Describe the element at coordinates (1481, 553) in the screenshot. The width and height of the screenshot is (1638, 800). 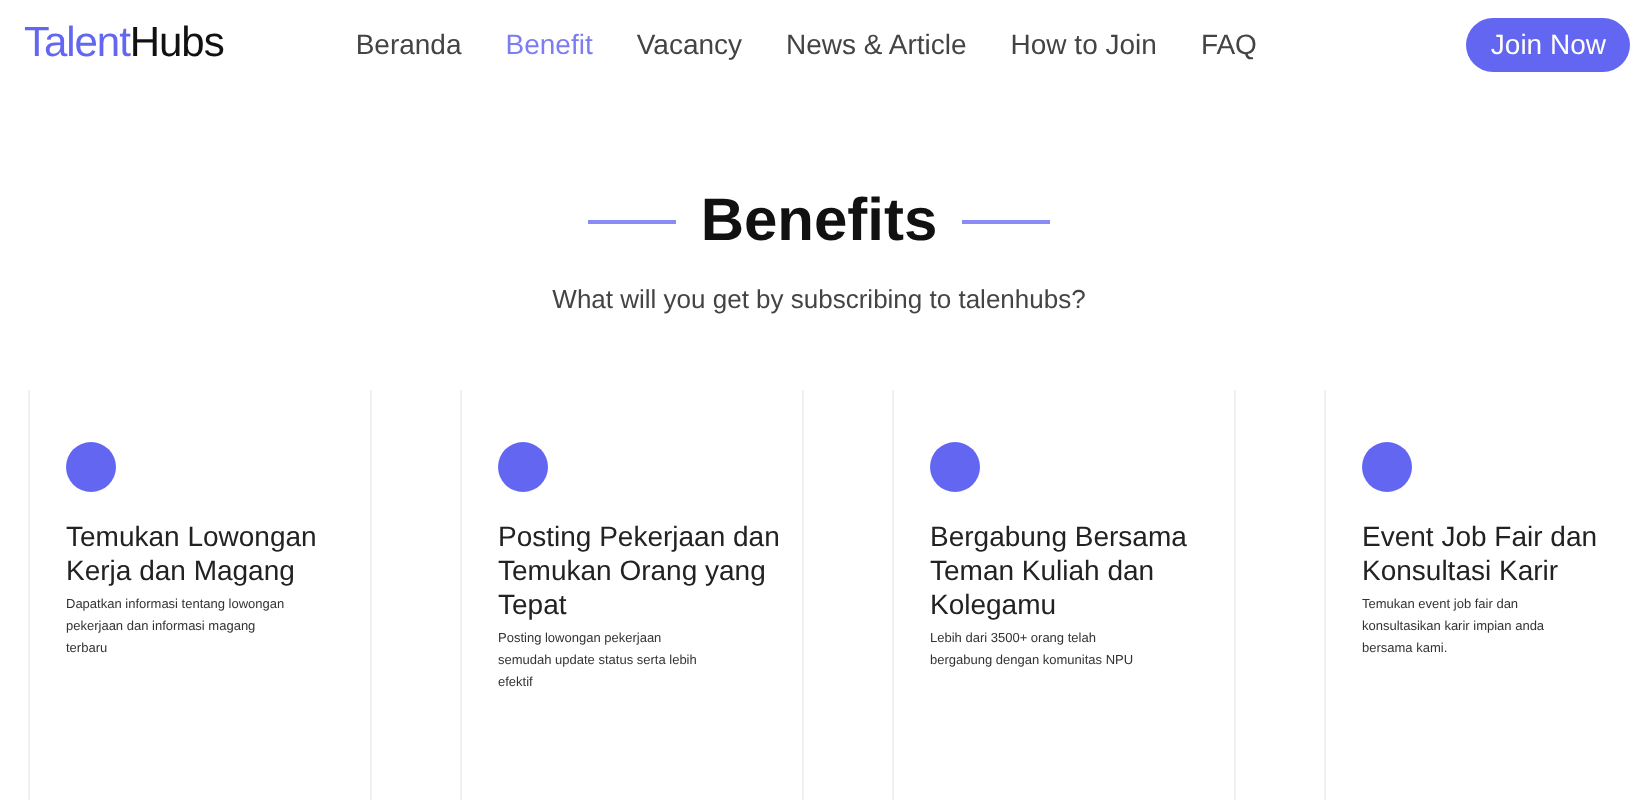
I see `card-title: Event Job Fair dan Konsultasi Karir` at that location.